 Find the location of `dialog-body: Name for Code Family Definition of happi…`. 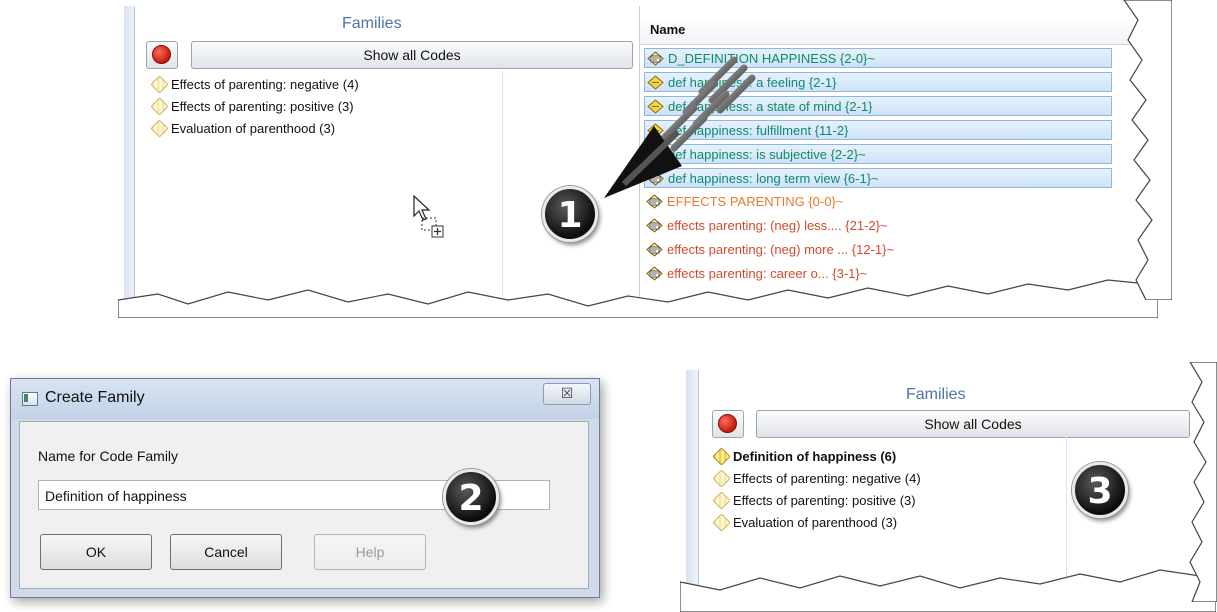

dialog-body: Name for Code Family Definition of happi… is located at coordinates (304, 505).